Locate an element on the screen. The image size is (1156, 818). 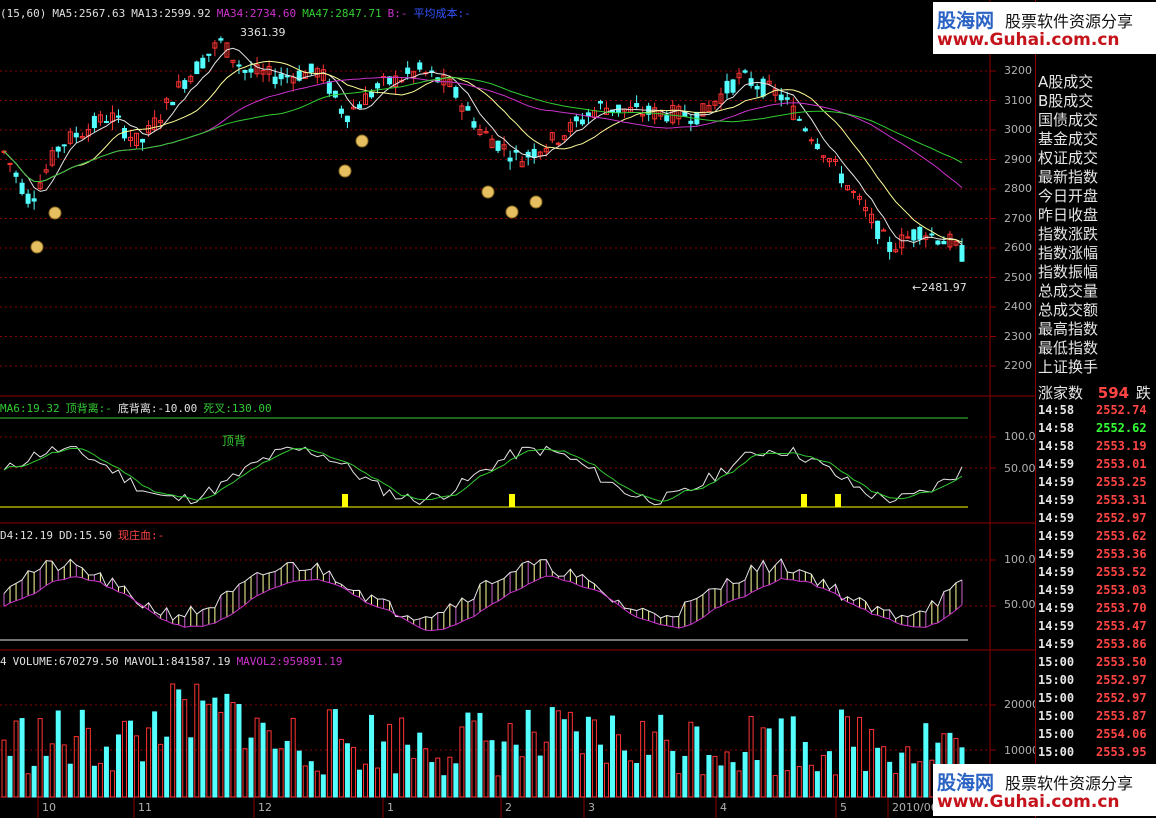
index-menu-item: 总成交量 is located at coordinates (1068, 290).